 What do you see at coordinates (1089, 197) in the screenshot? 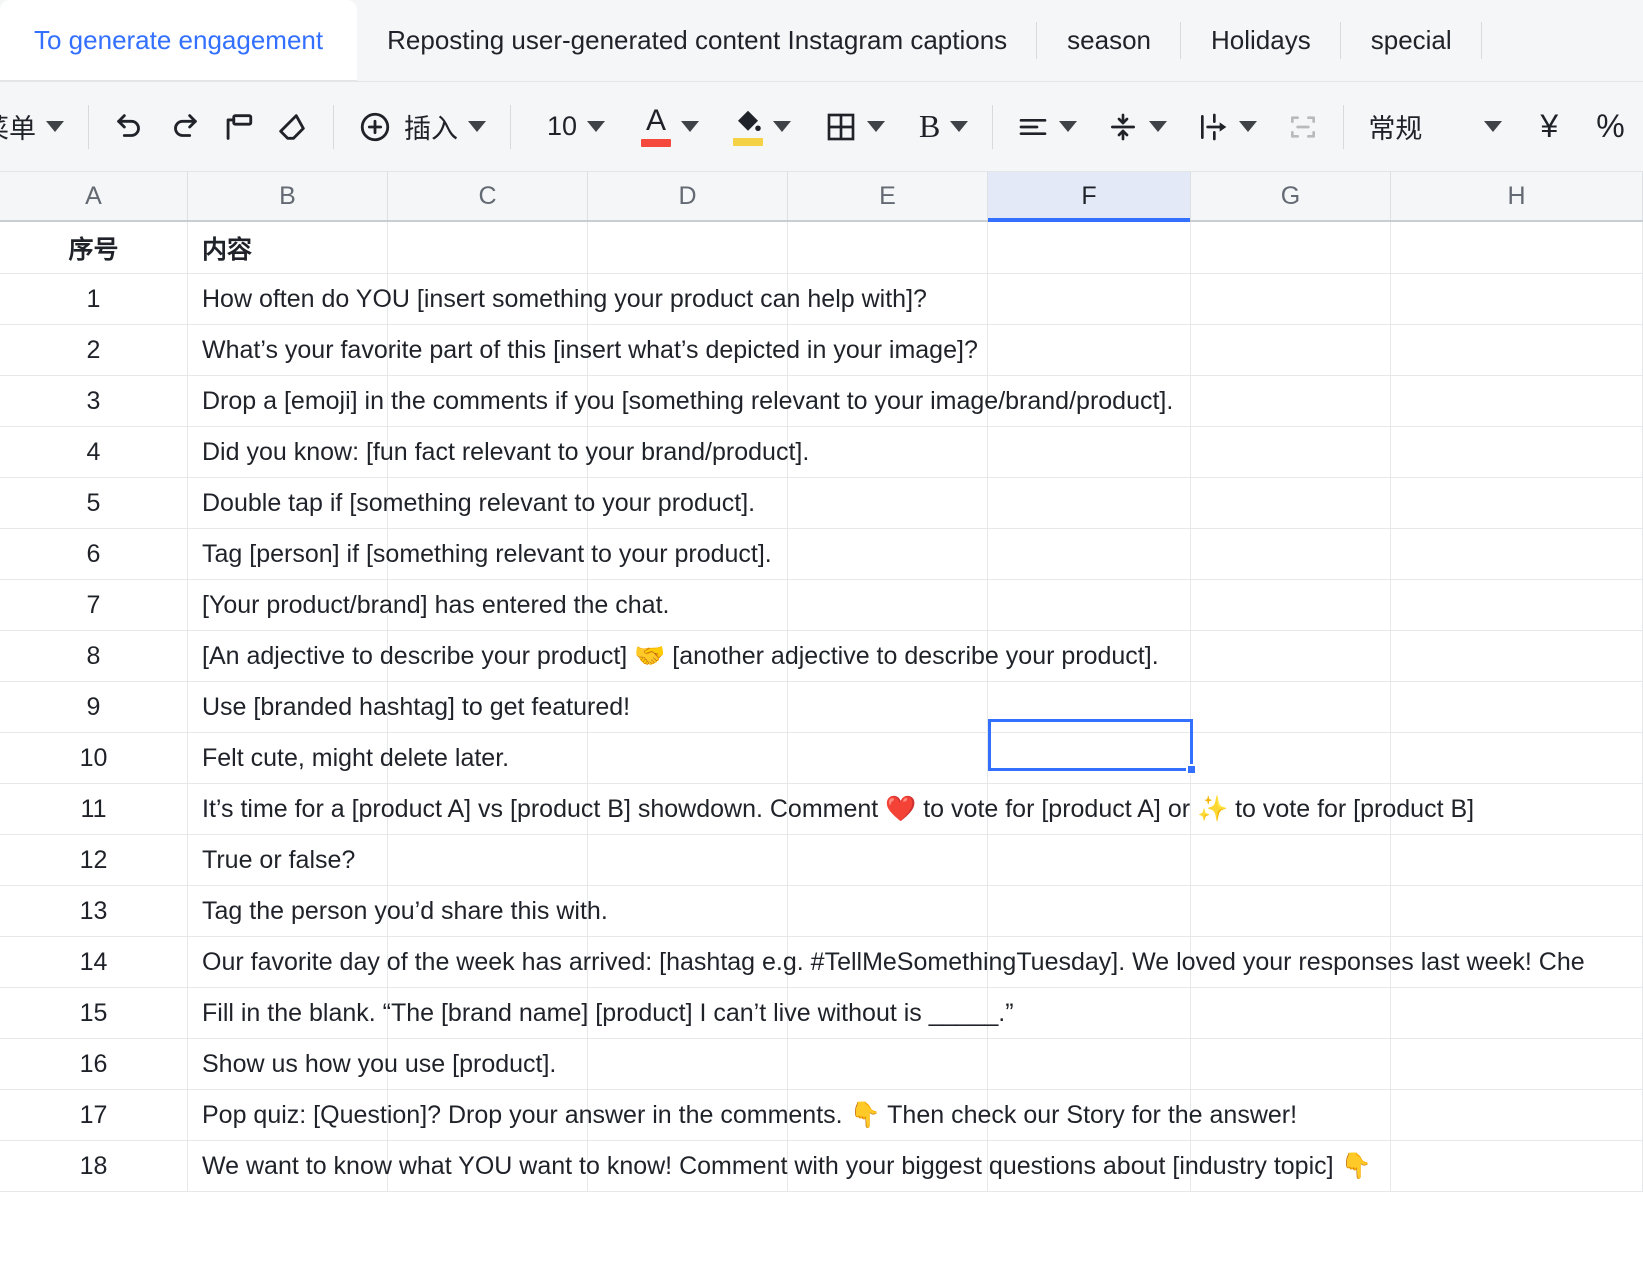
I see `column-header-F: F` at bounding box center [1089, 197].